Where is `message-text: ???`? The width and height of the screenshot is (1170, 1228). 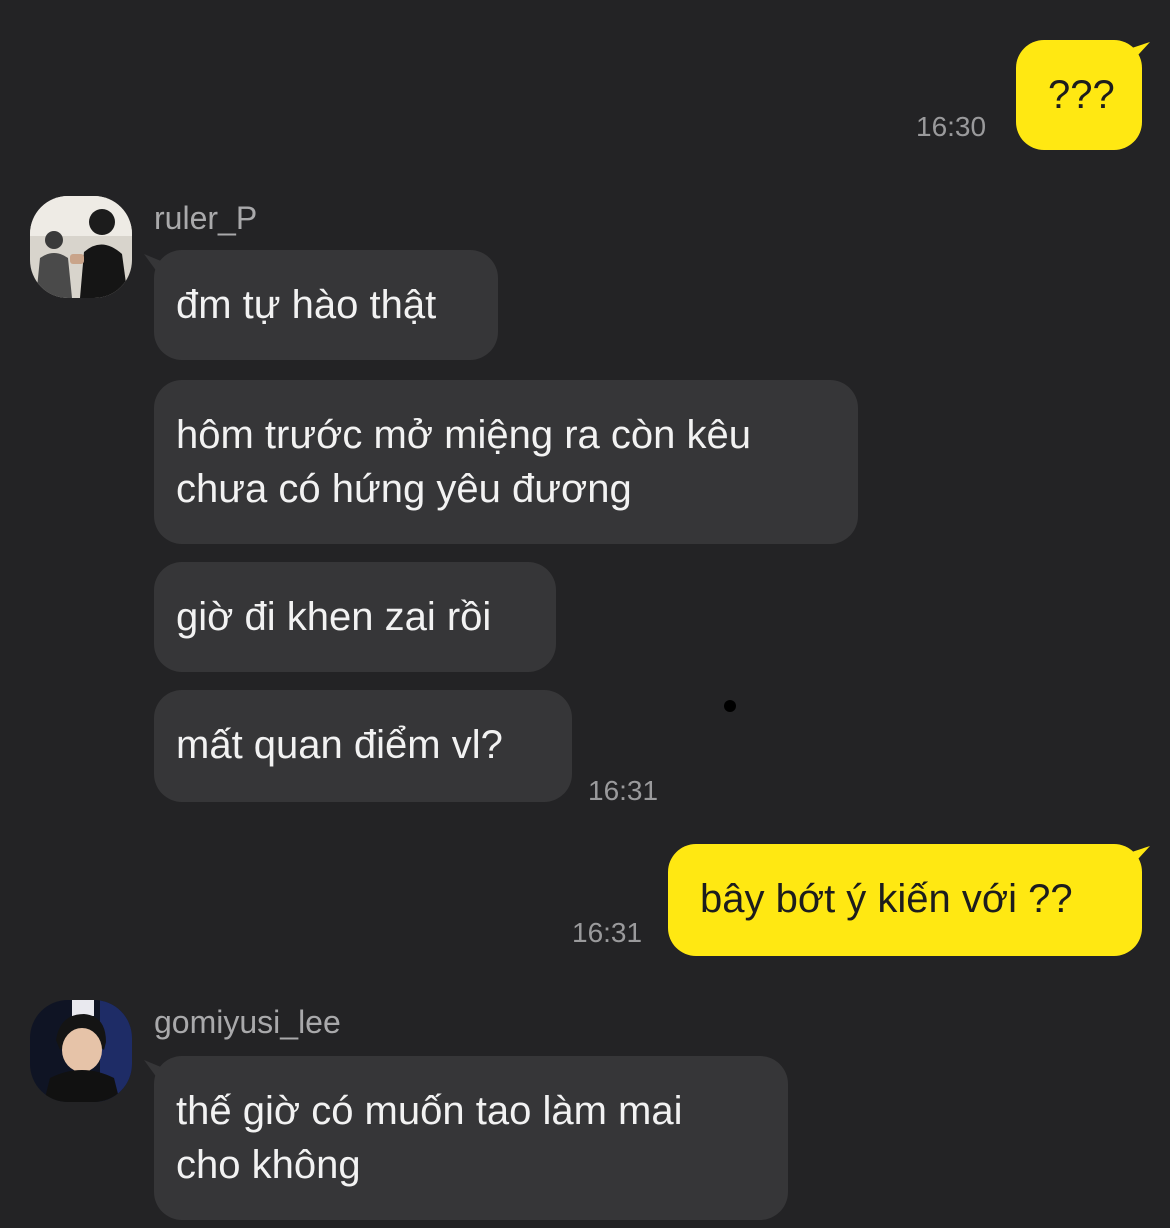
message-text: ??? is located at coordinates (1081, 95).